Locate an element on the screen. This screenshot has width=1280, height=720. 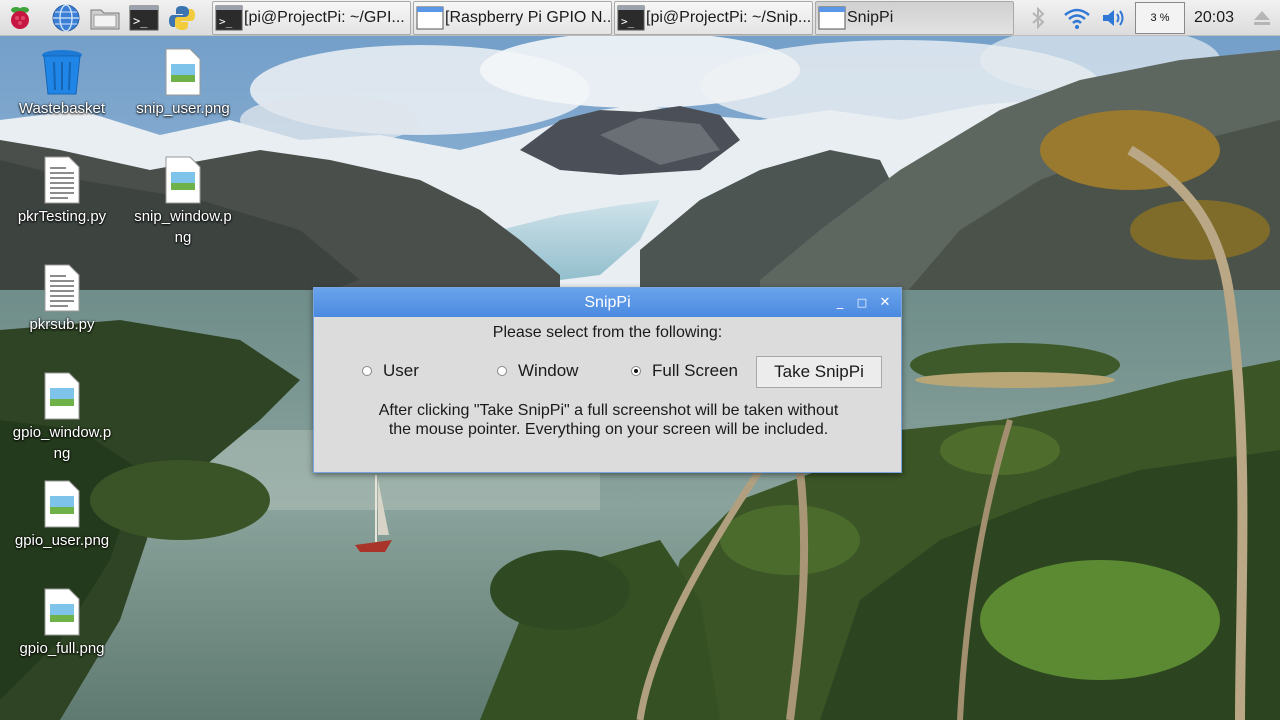
close-button: ✕ is located at coordinates (885, 303).